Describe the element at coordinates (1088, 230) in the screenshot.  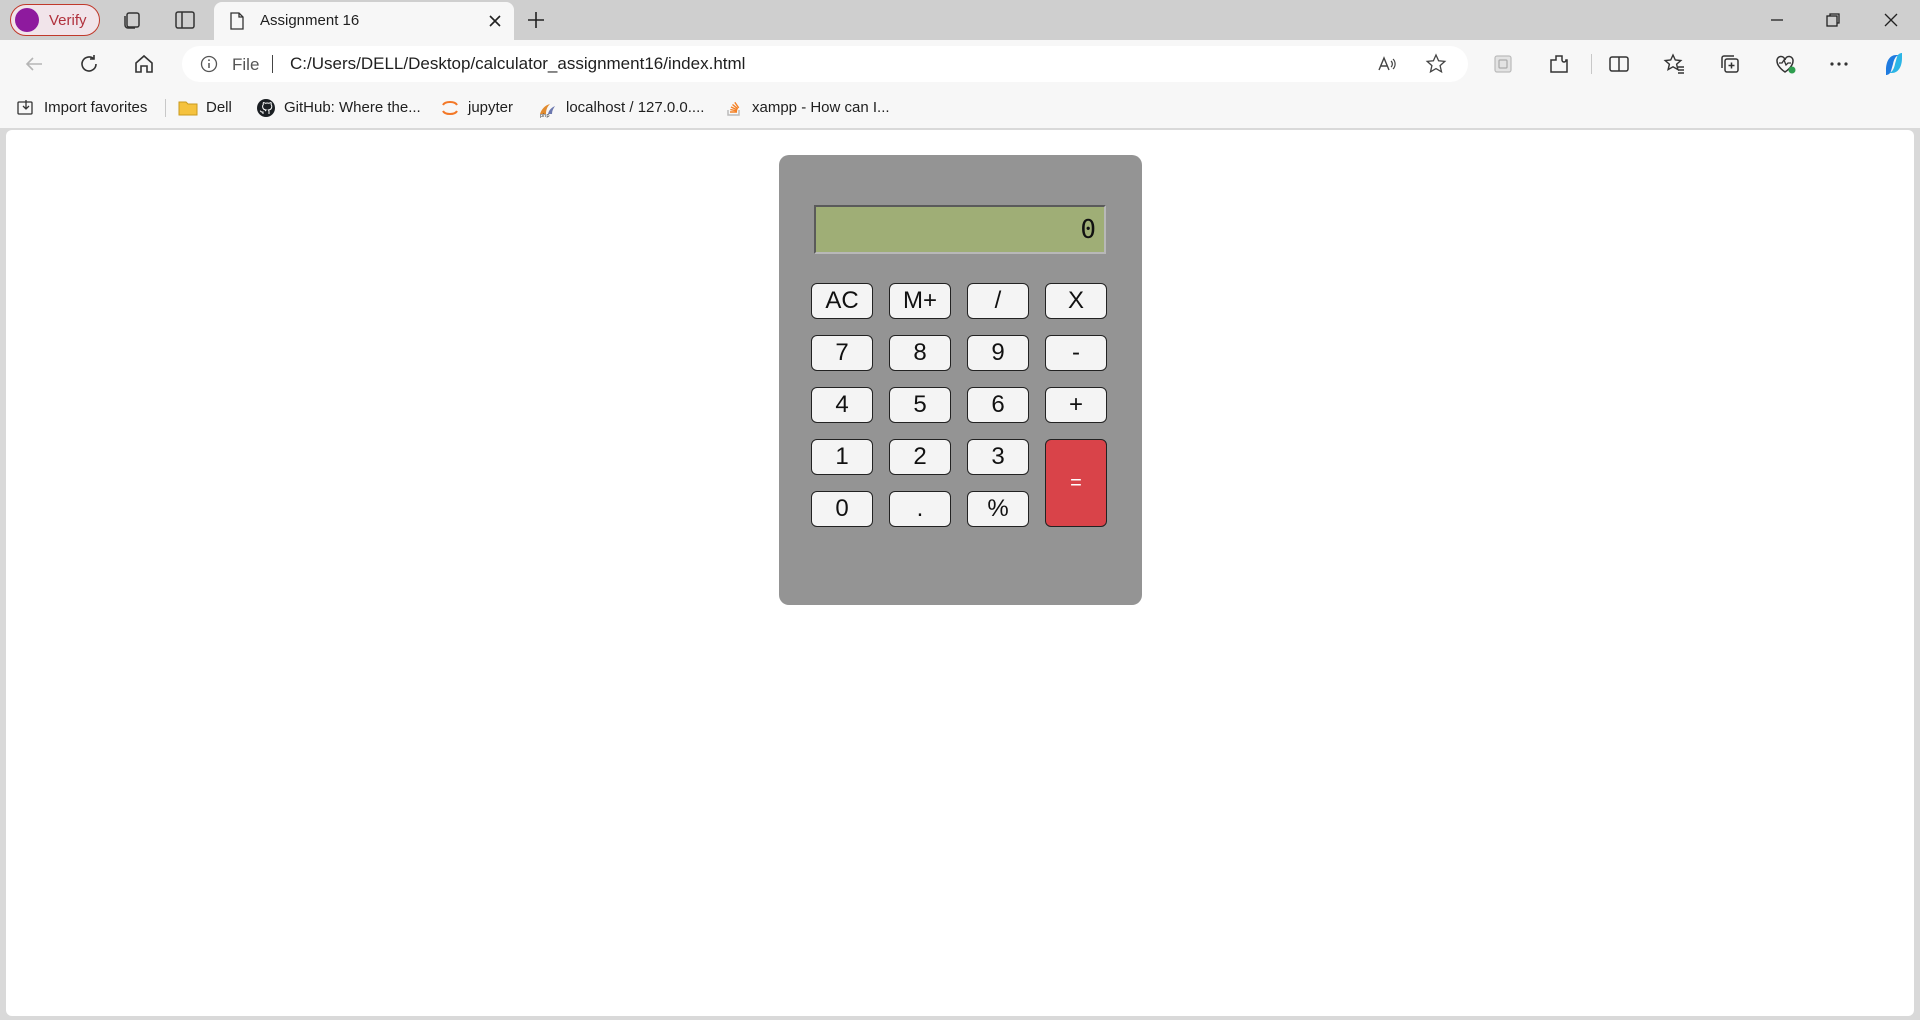
I see `display-value: 0` at that location.